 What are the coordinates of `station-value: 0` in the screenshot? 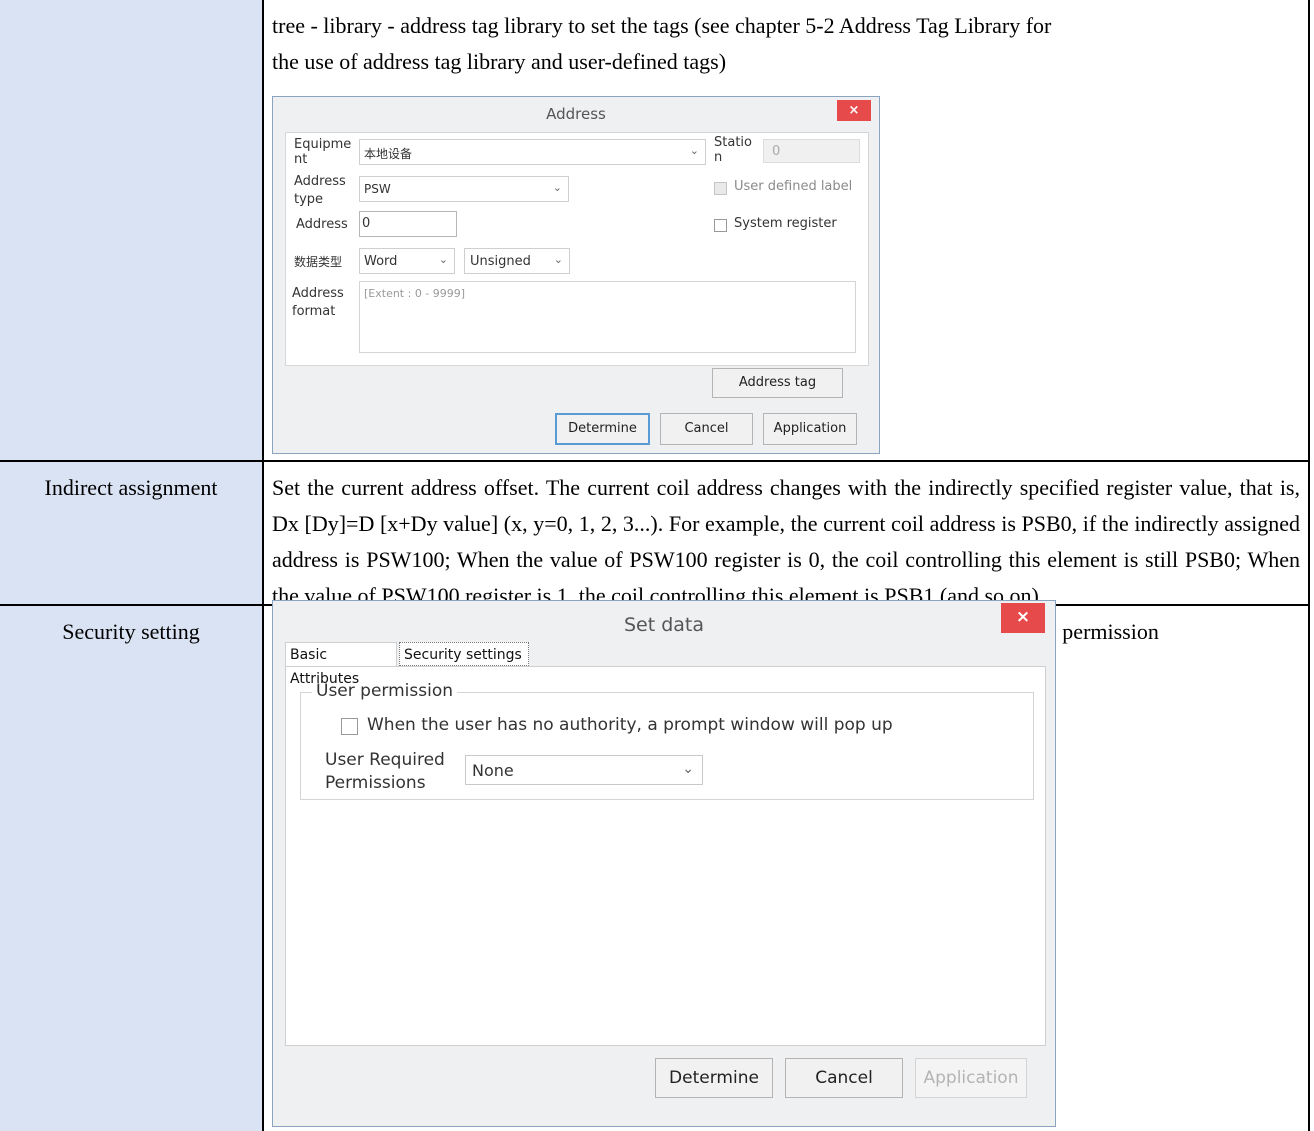 It's located at (776, 151).